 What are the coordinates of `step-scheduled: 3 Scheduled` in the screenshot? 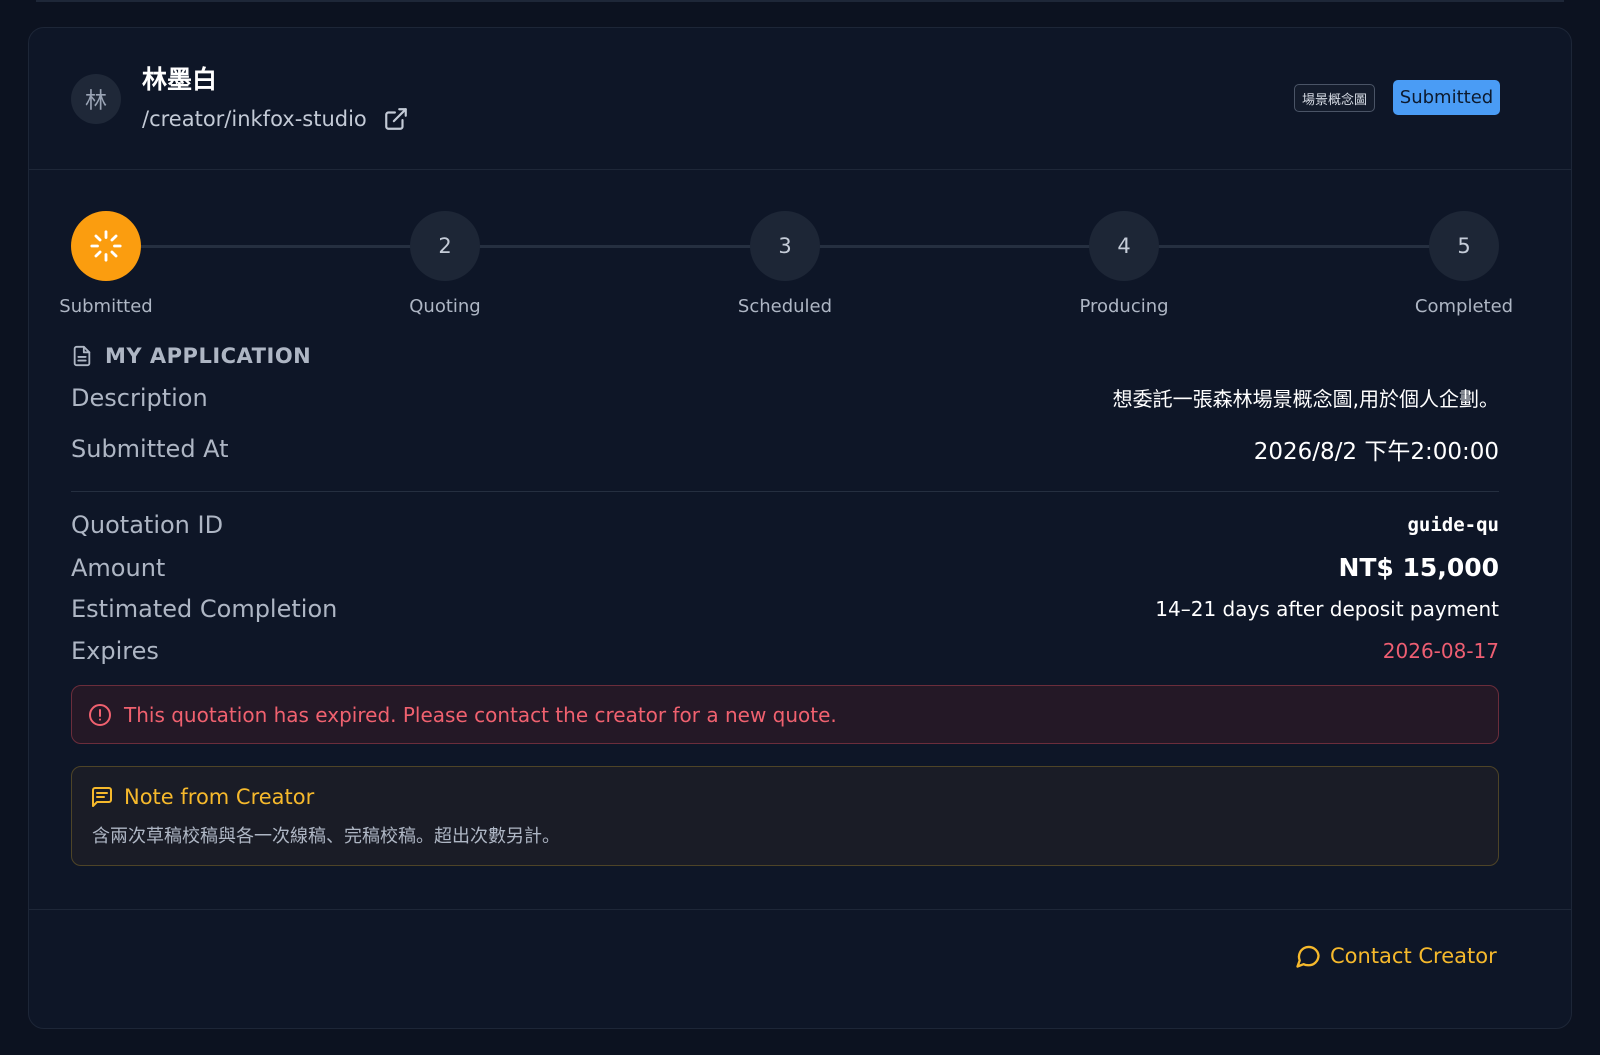 It's located at (785, 264).